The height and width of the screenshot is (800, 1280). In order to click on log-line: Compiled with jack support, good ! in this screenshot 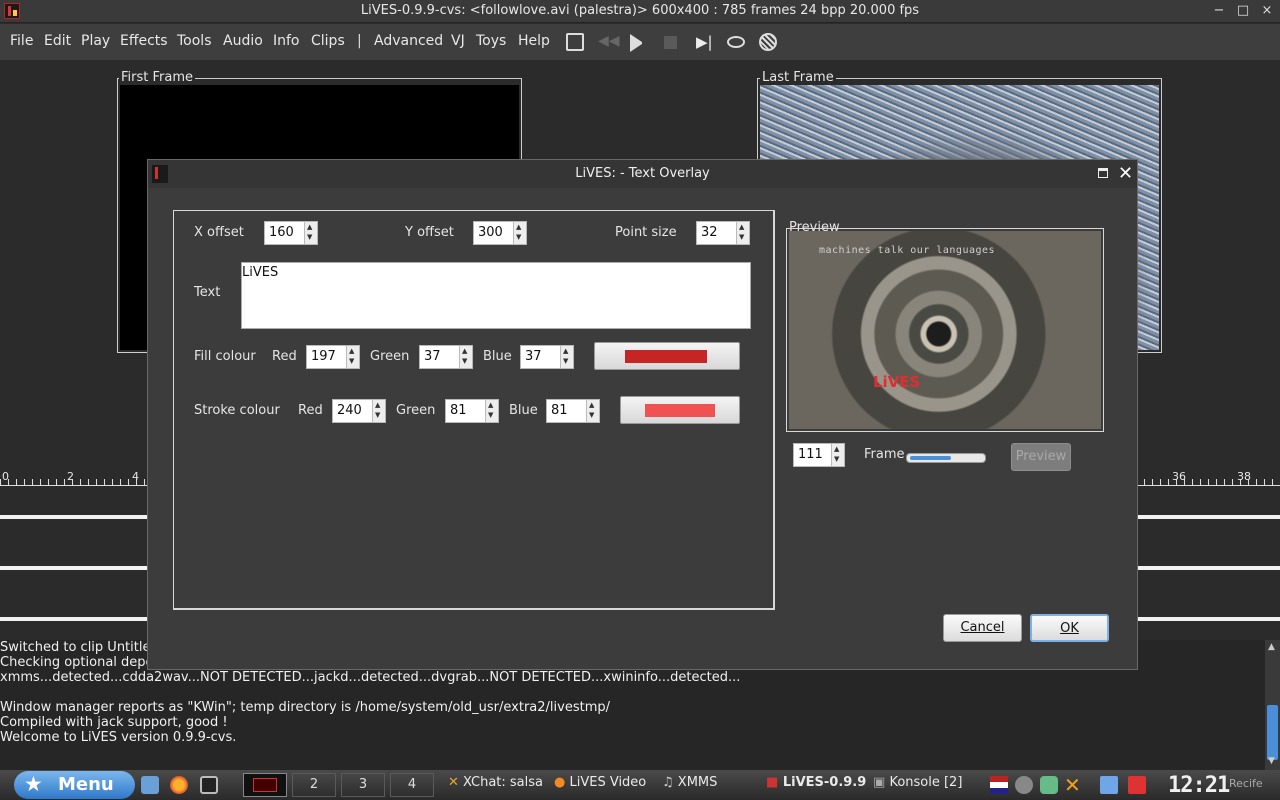, I will do `click(114, 722)`.